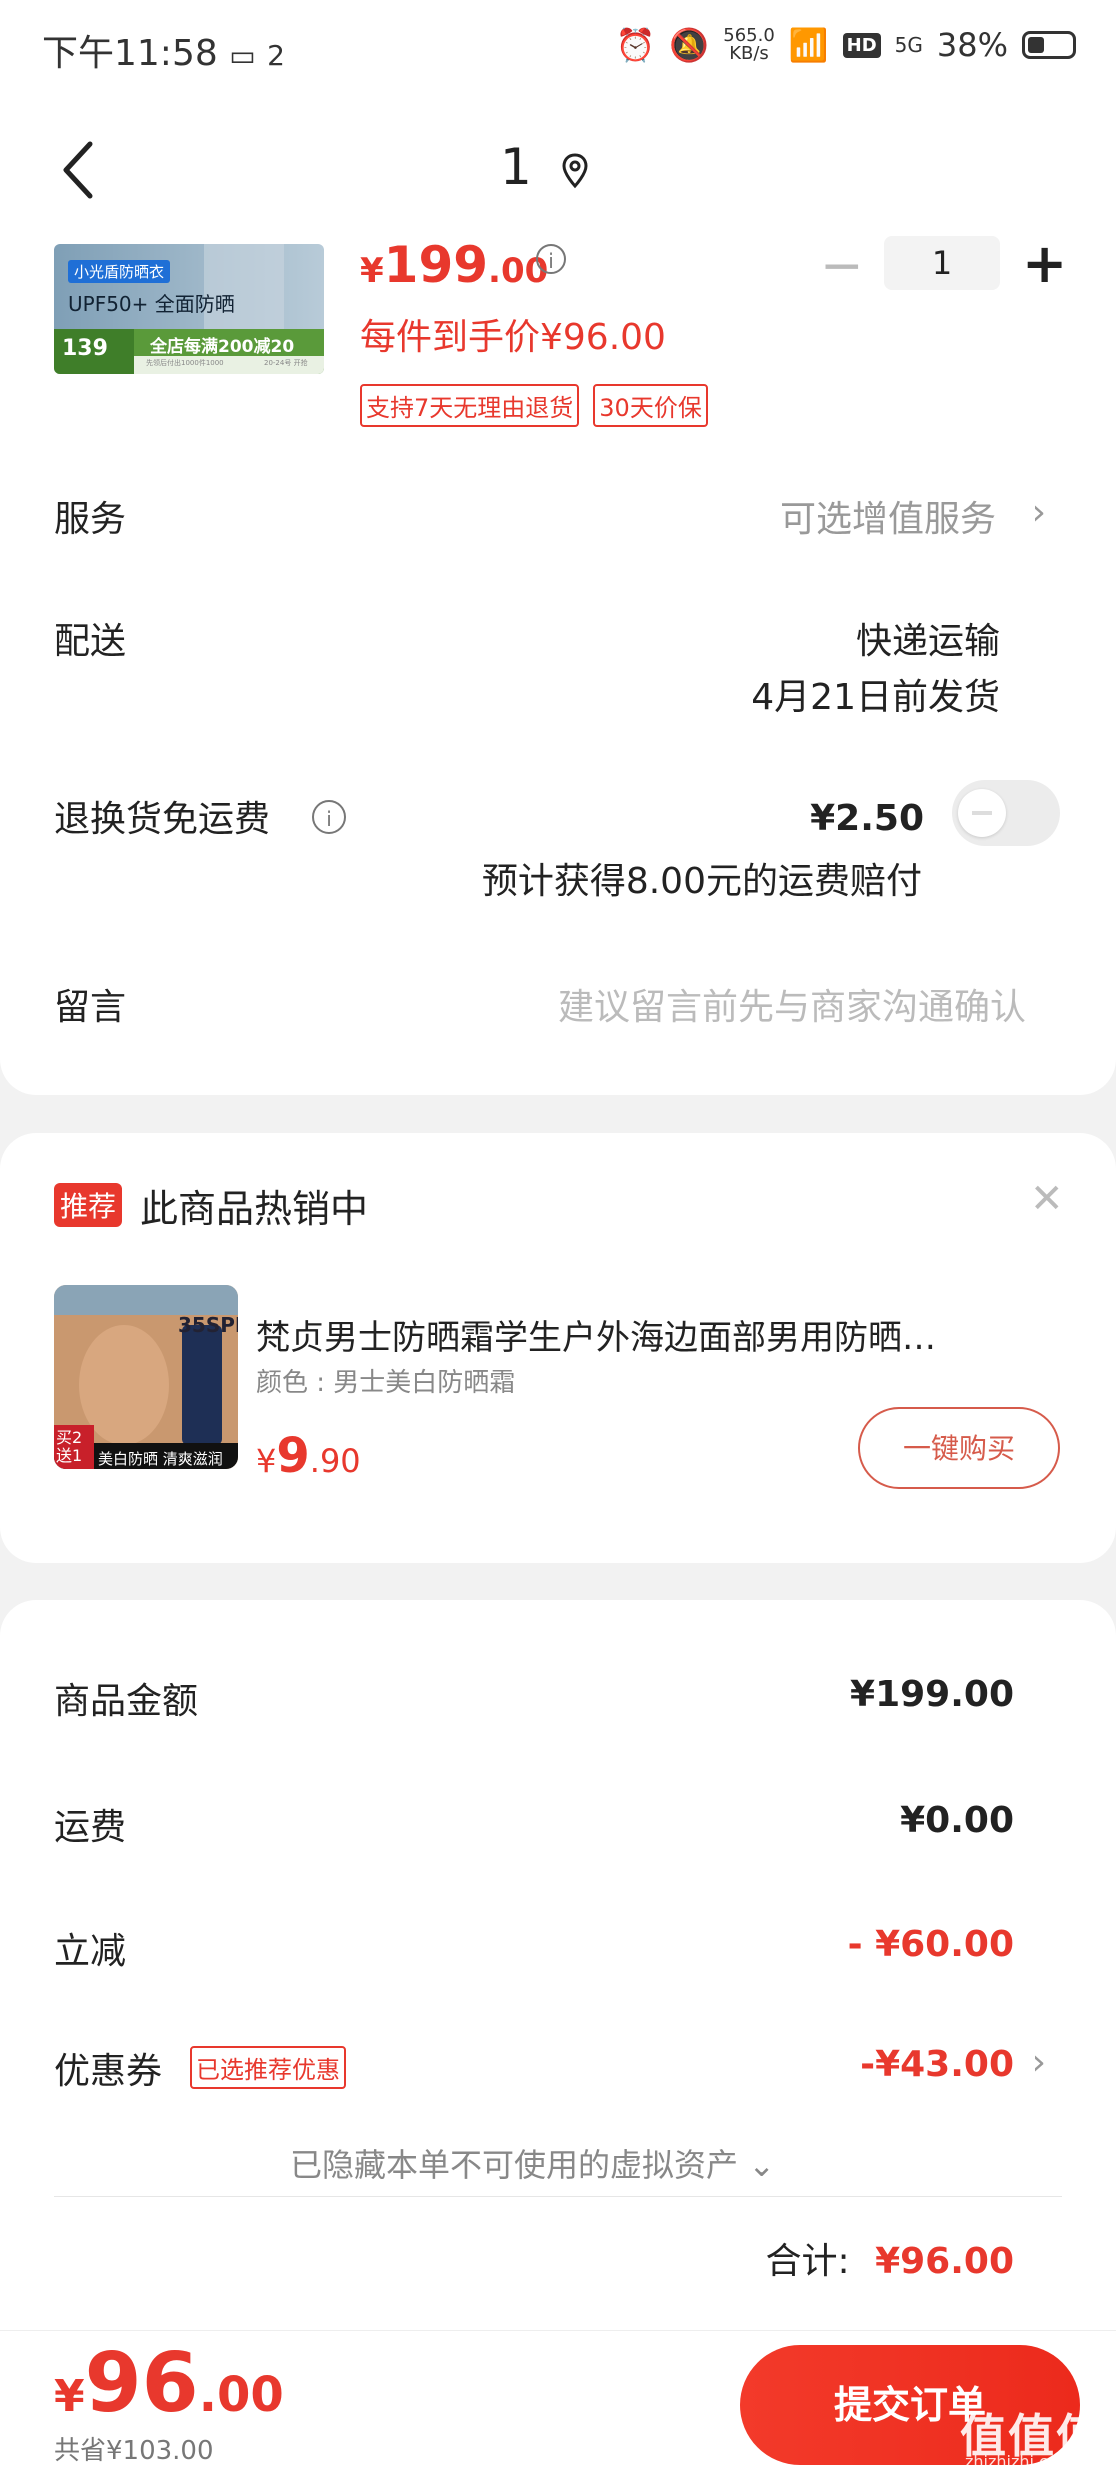 The width and height of the screenshot is (1116, 2481). I want to click on bottom-currency: ¥, so click(69, 2396).